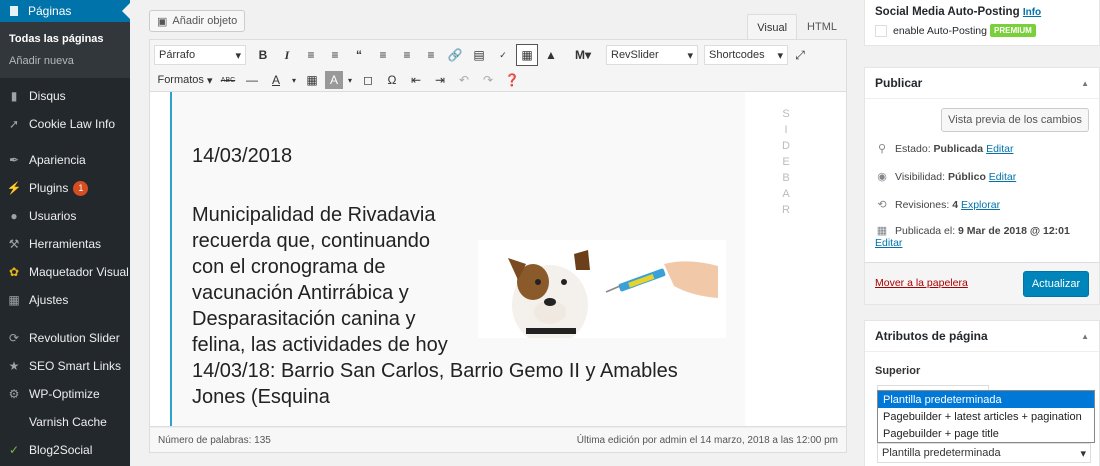  I want to click on clear-format-button: ◻, so click(368, 80).